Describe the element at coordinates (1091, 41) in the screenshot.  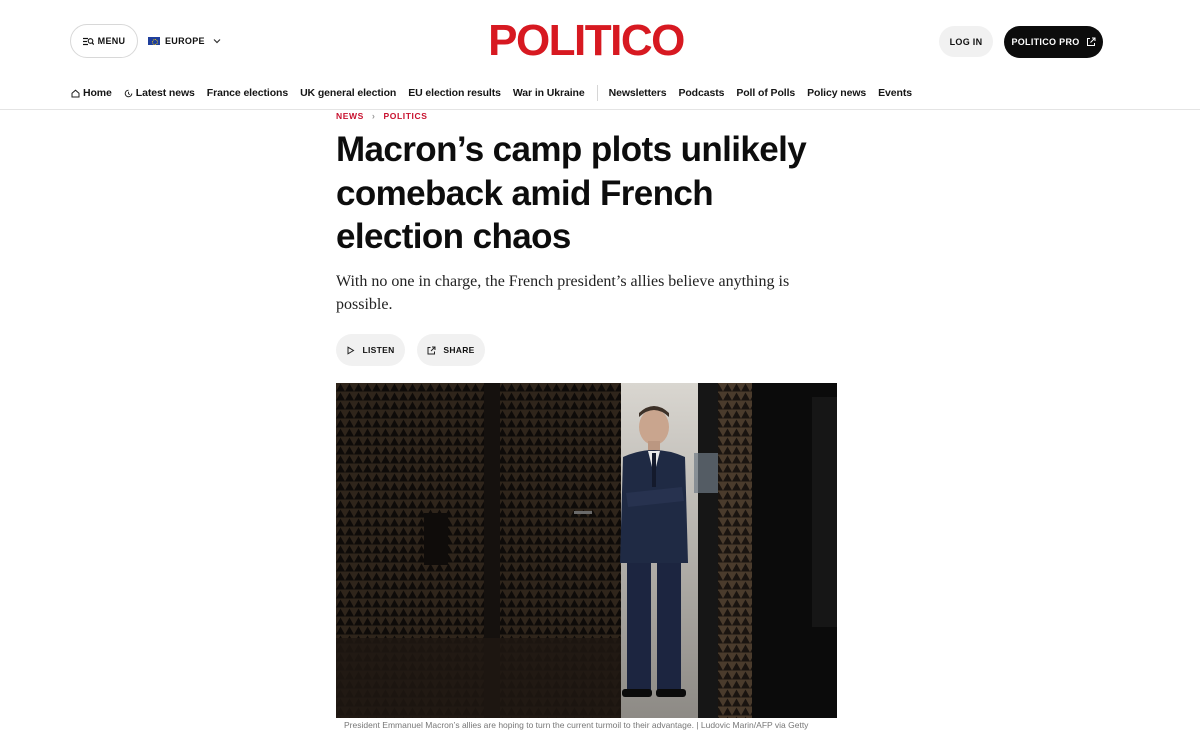
I see `external-link-icon` at that location.